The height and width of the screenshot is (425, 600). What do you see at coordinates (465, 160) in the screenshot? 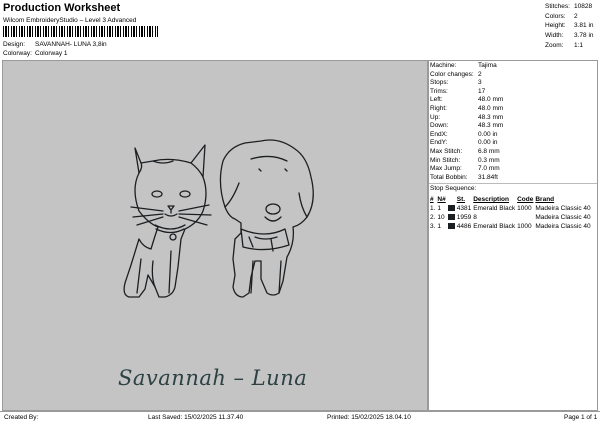
I see `machine-info-row: Min Stitch: 0.3 mm` at bounding box center [465, 160].